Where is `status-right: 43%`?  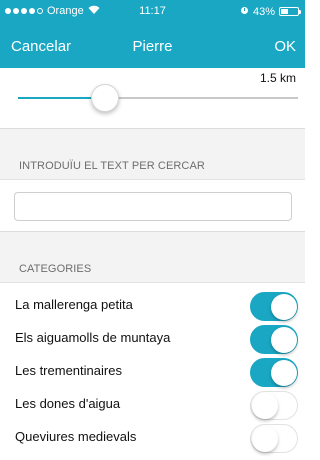
status-right: 43% is located at coordinates (270, 11).